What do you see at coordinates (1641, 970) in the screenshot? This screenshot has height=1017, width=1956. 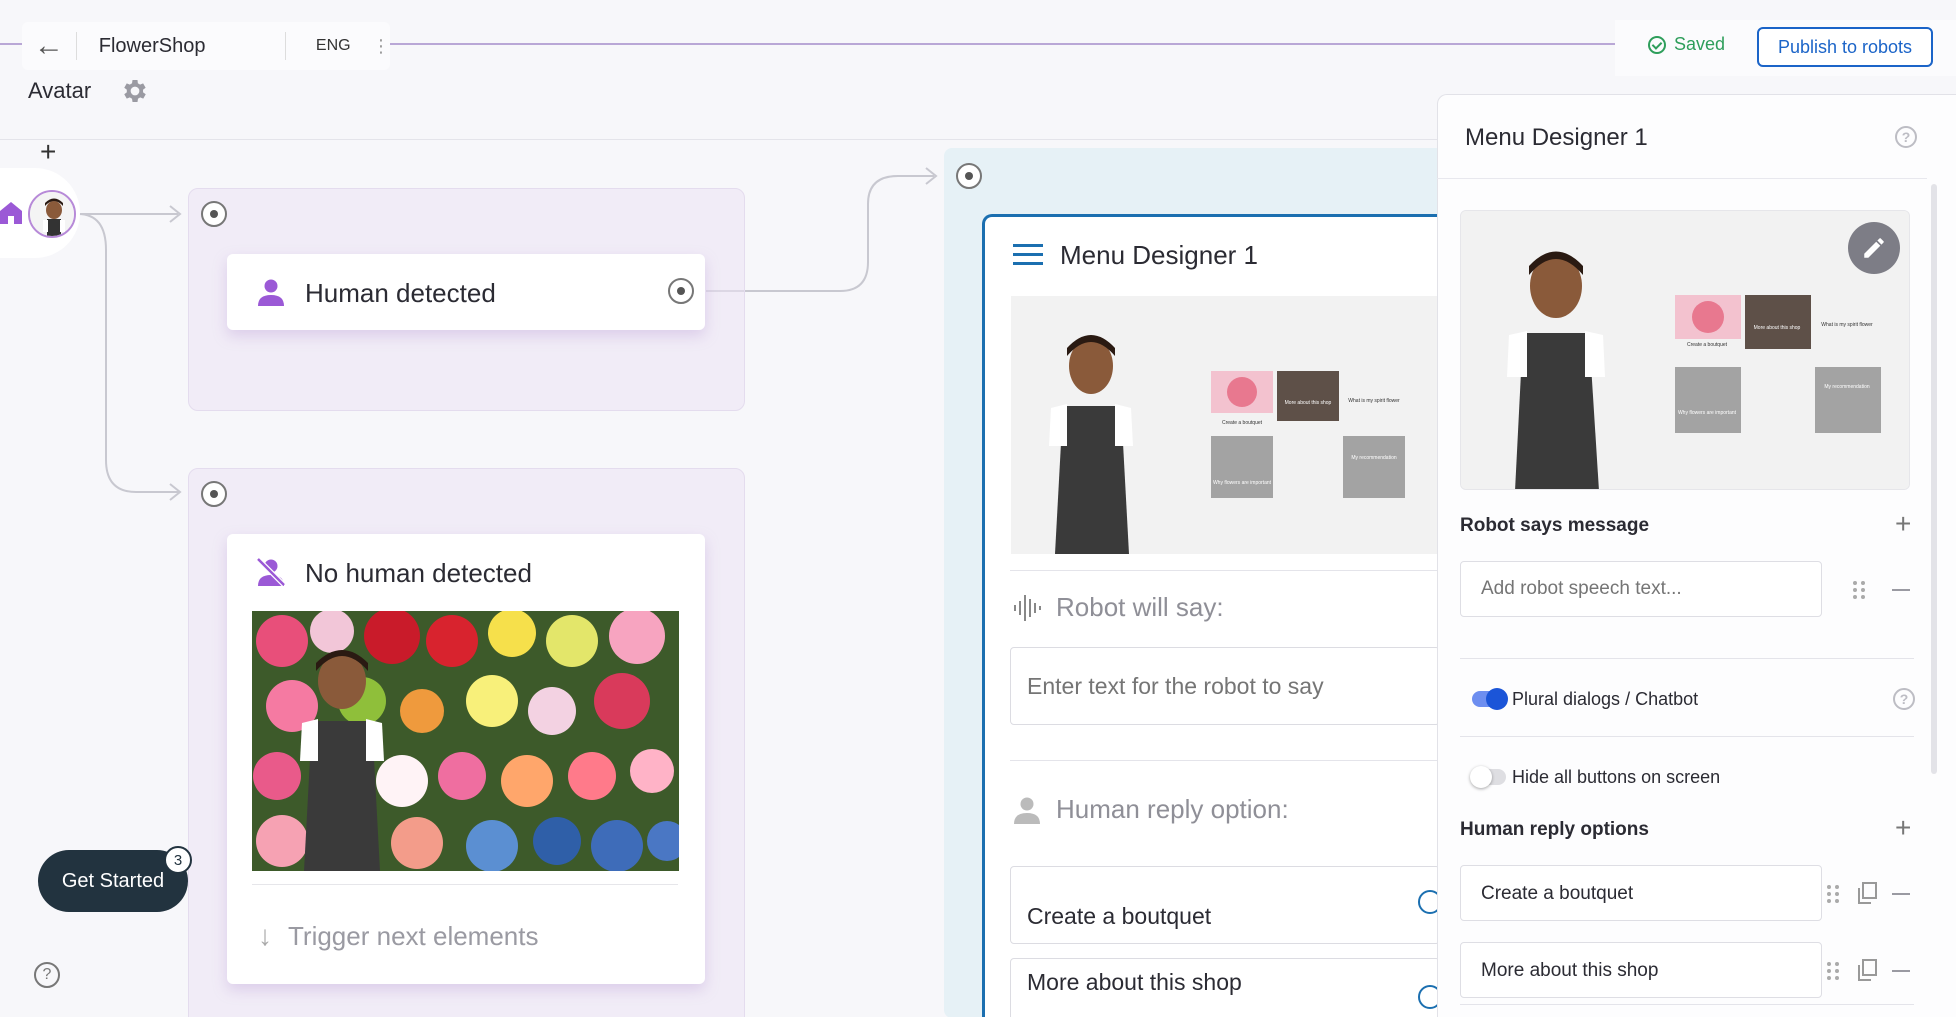 I see `reply-option-input: More about this shop` at bounding box center [1641, 970].